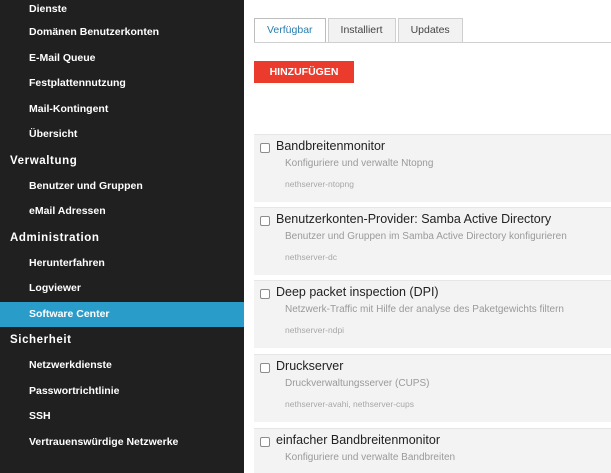  What do you see at coordinates (357, 383) in the screenshot?
I see `package-description: Druckverwaltungsserver (CUPS)` at bounding box center [357, 383].